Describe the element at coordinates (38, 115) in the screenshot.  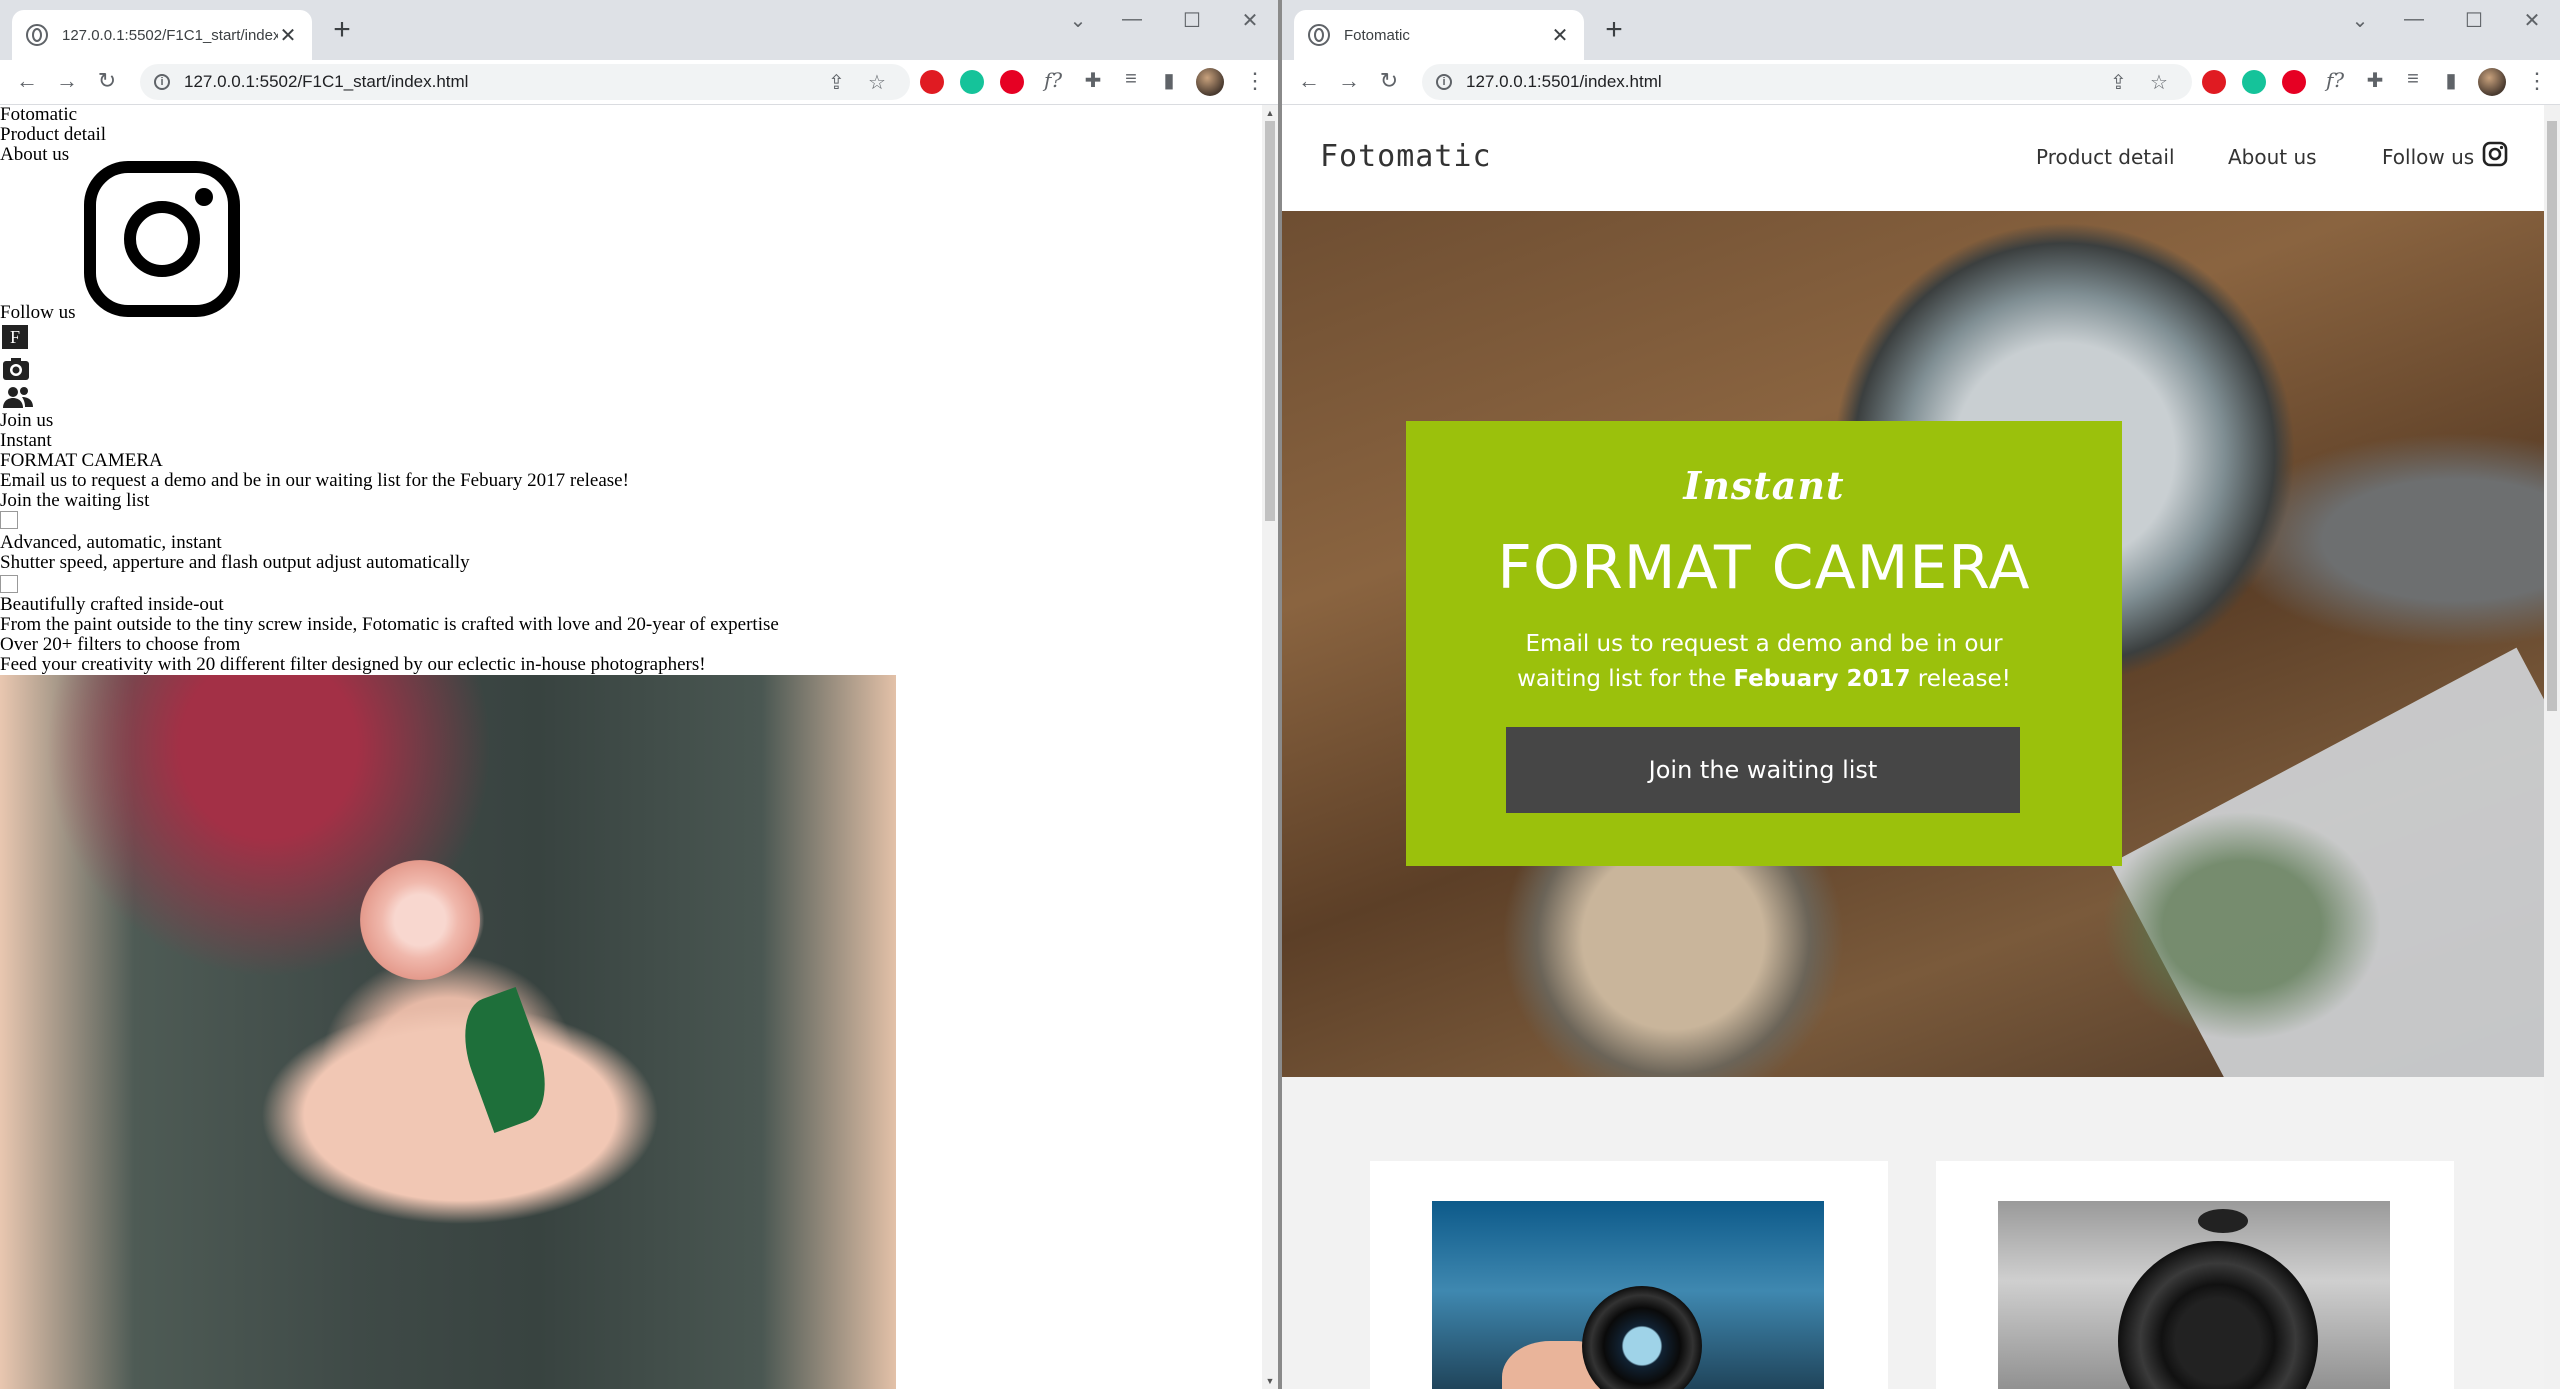
I see `raw-brand: Fotomatic` at that location.